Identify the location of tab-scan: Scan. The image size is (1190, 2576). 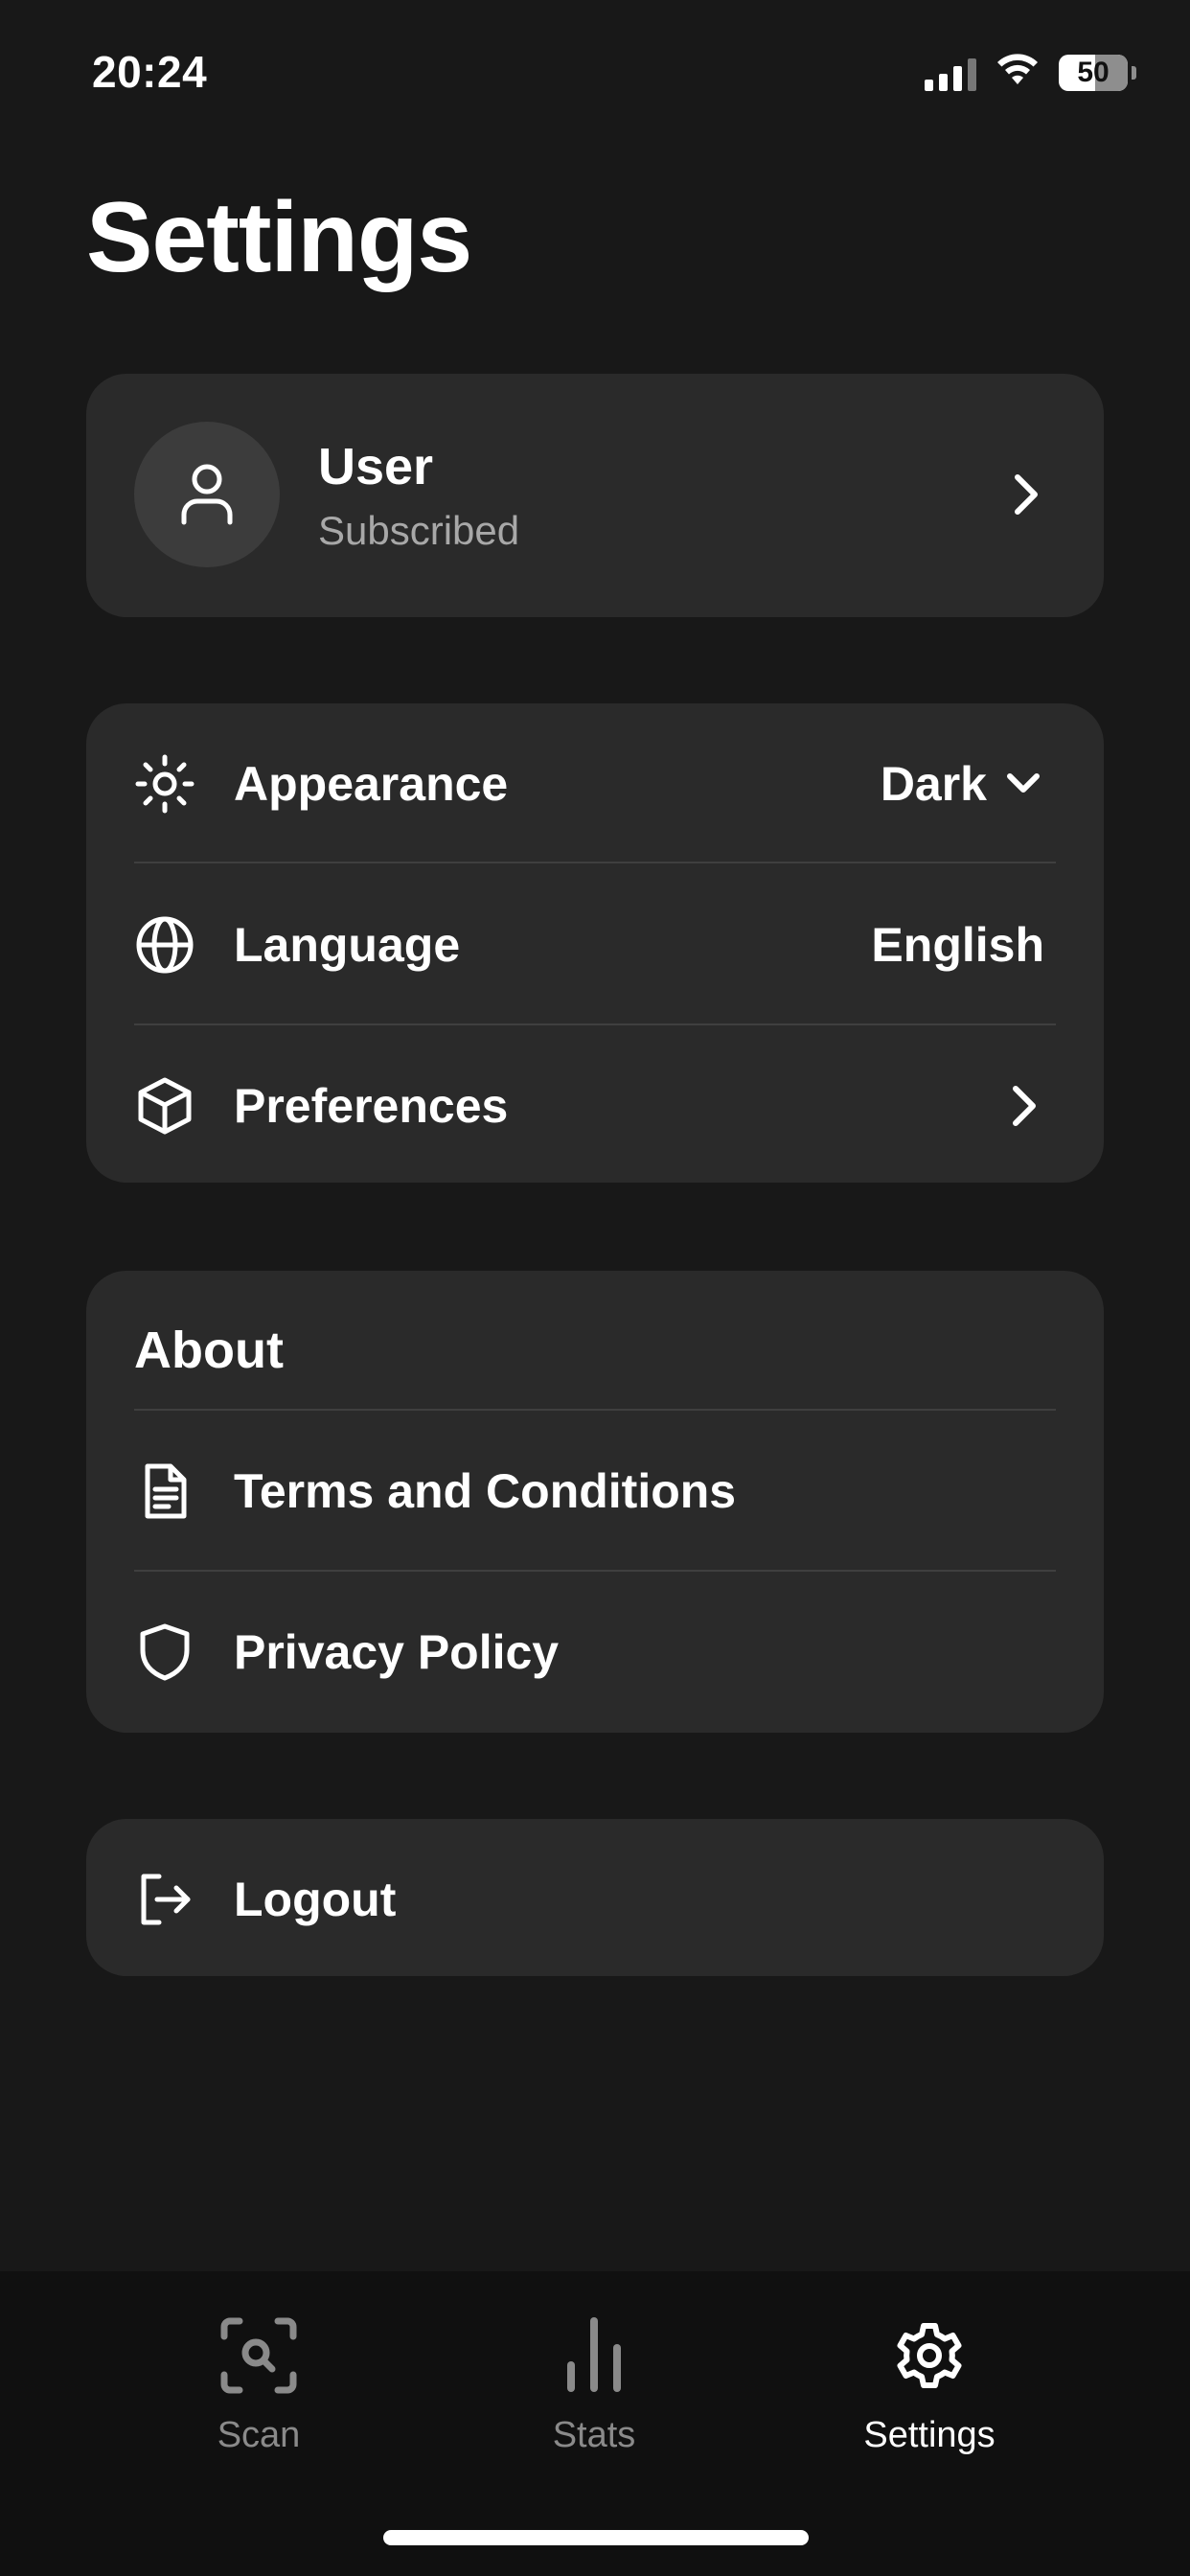
(258, 2383).